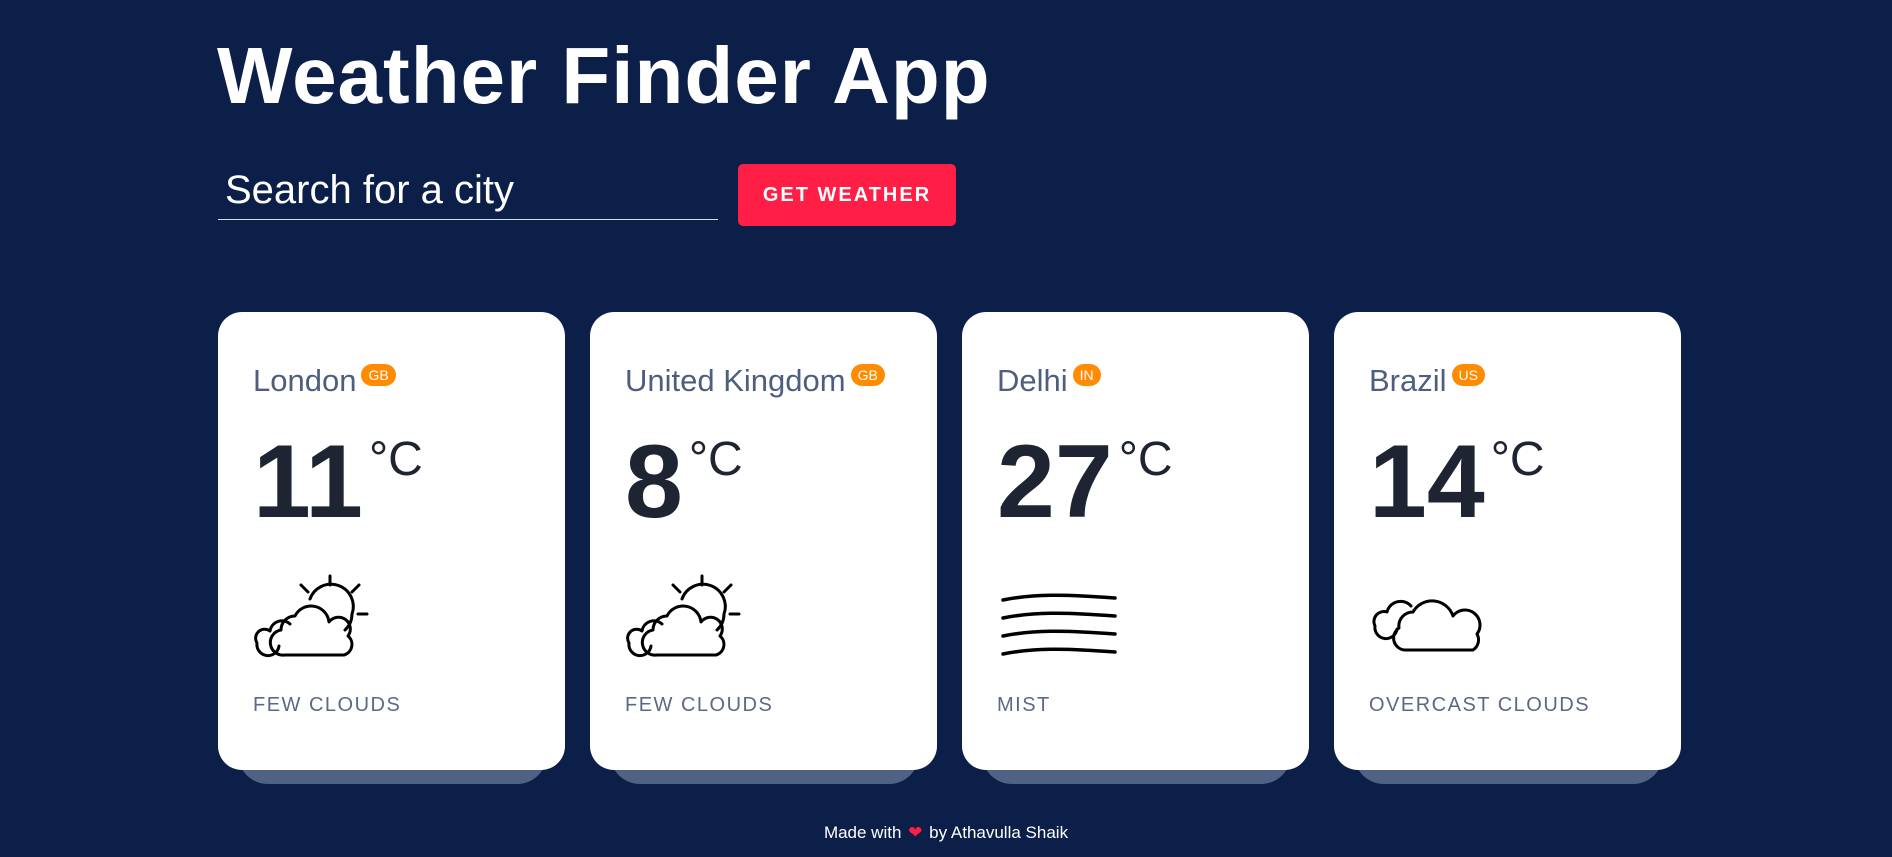 This screenshot has width=1892, height=857. What do you see at coordinates (1032, 380) in the screenshot?
I see `city-name: Delhi` at bounding box center [1032, 380].